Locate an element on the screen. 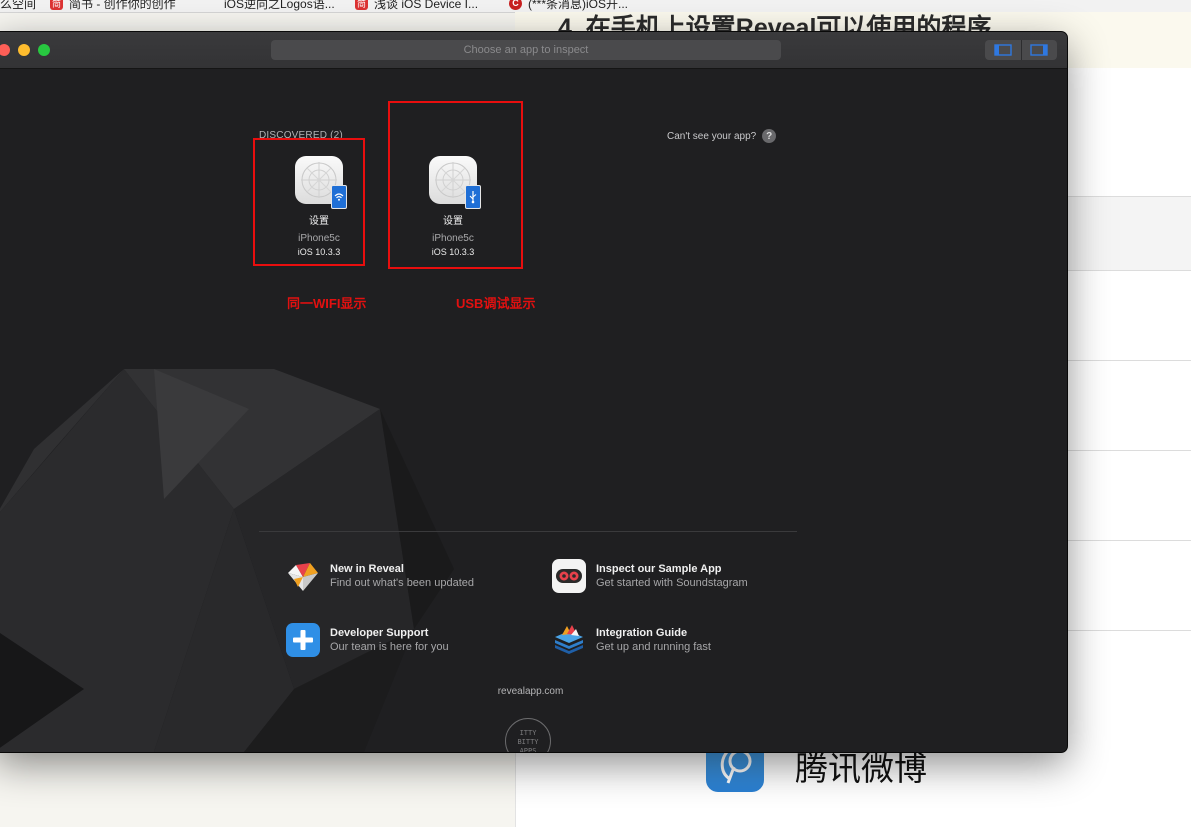  panel-toggle-group is located at coordinates (1021, 50).